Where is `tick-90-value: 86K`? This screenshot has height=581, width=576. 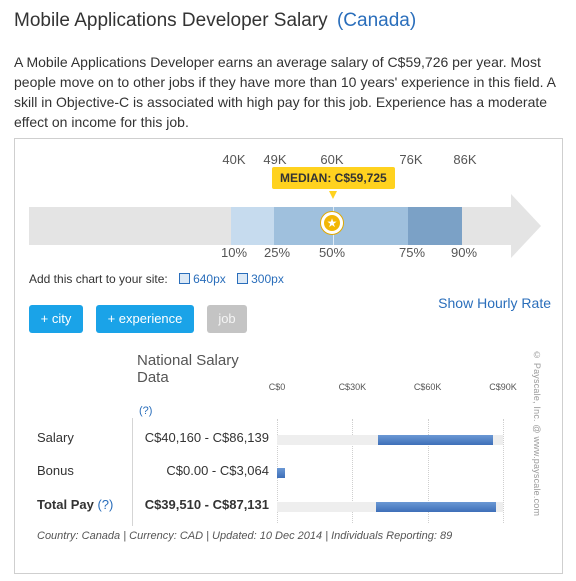
tick-90-value: 86K is located at coordinates (465, 159).